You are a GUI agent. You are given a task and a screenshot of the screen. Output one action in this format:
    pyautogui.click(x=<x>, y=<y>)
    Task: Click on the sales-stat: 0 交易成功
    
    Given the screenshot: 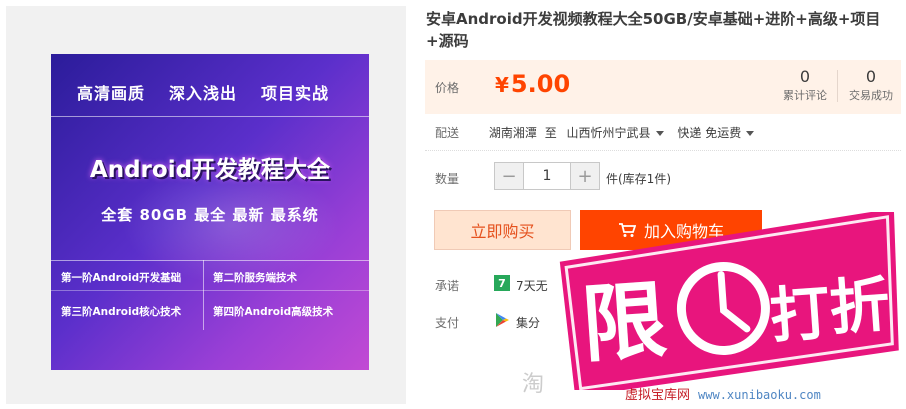 What is the action you would take?
    pyautogui.click(x=871, y=85)
    